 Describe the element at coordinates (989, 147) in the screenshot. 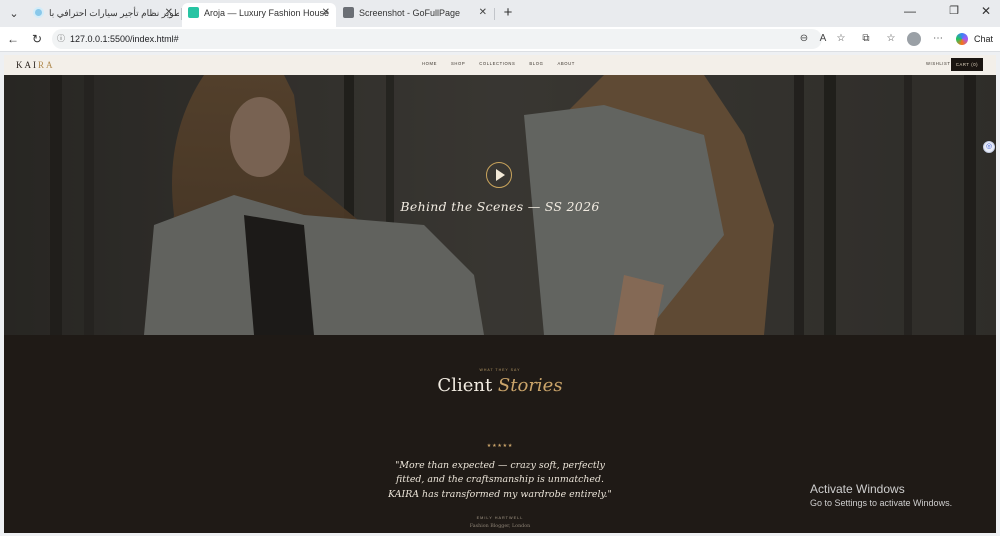

I see `sidebar-assistant-icon: ◎` at that location.